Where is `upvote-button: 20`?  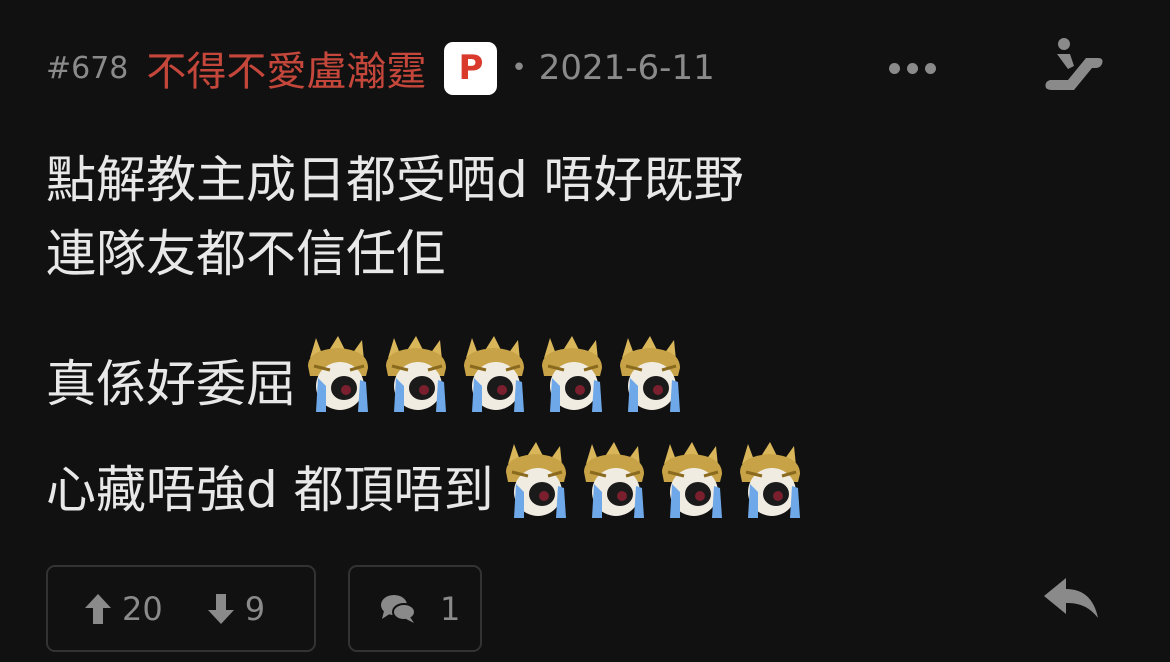
upvote-button: 20 is located at coordinates (123, 609).